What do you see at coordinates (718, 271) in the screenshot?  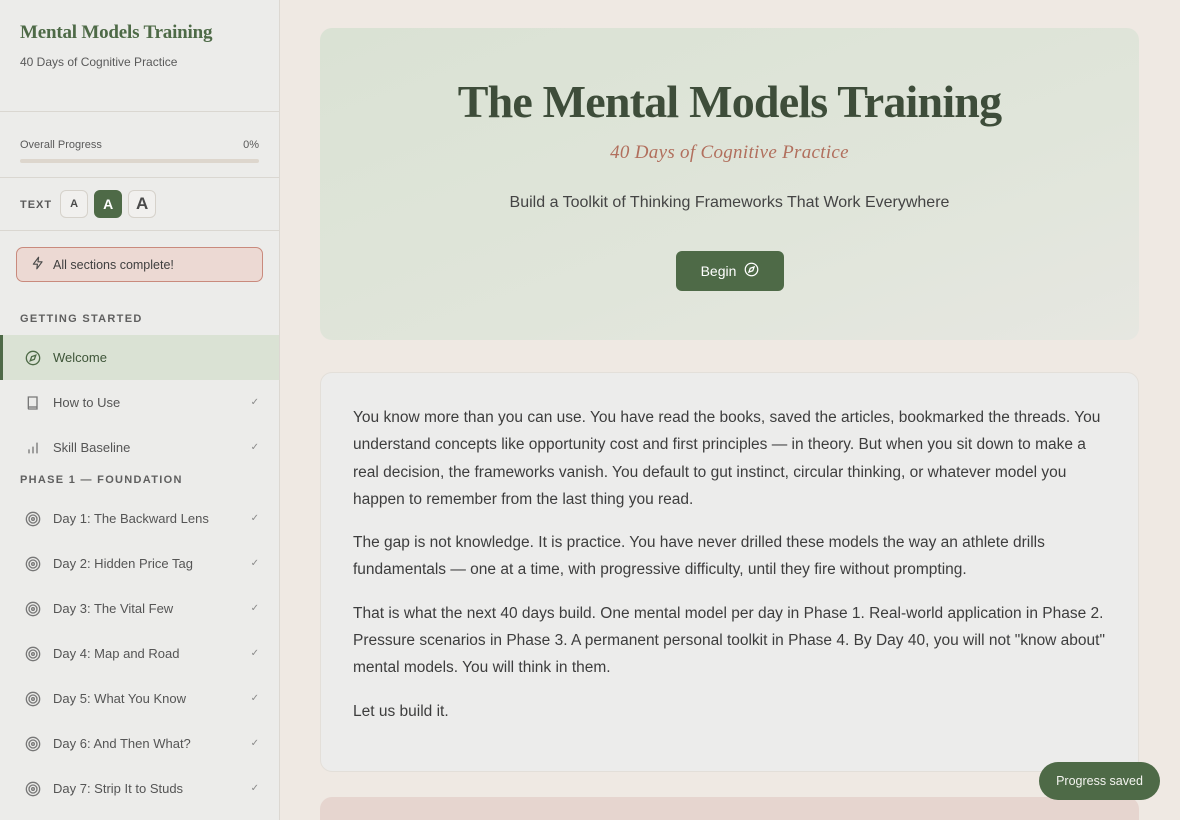 I see `begin-button-label: Begin` at bounding box center [718, 271].